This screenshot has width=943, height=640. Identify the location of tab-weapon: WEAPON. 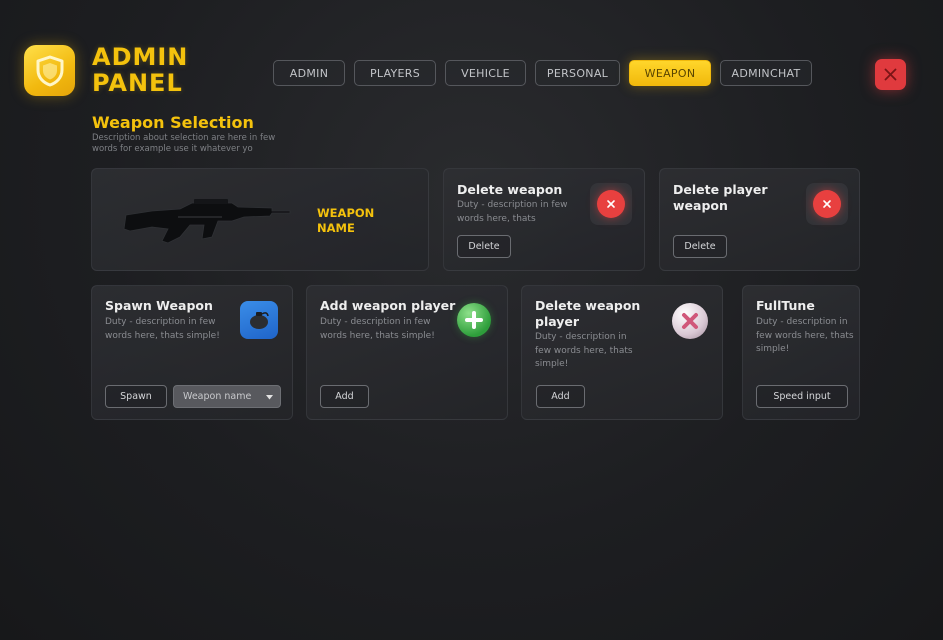
(670, 73).